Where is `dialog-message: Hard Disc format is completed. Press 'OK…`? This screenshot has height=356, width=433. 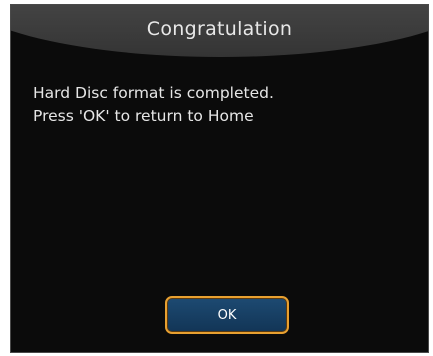
dialog-message: Hard Disc format is completed. Press 'OK… is located at coordinates (153, 105).